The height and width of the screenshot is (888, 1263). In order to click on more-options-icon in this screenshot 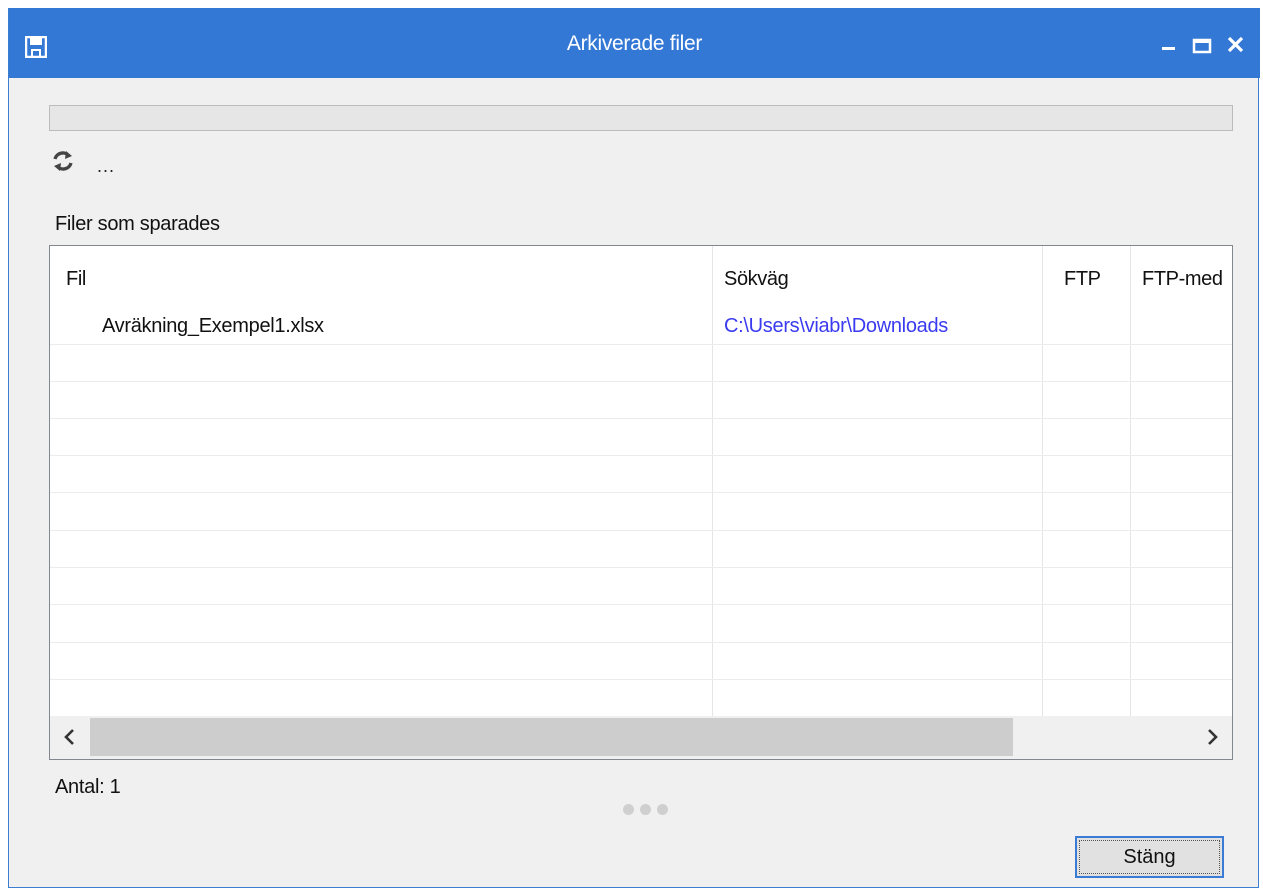, I will do `click(648, 811)`.